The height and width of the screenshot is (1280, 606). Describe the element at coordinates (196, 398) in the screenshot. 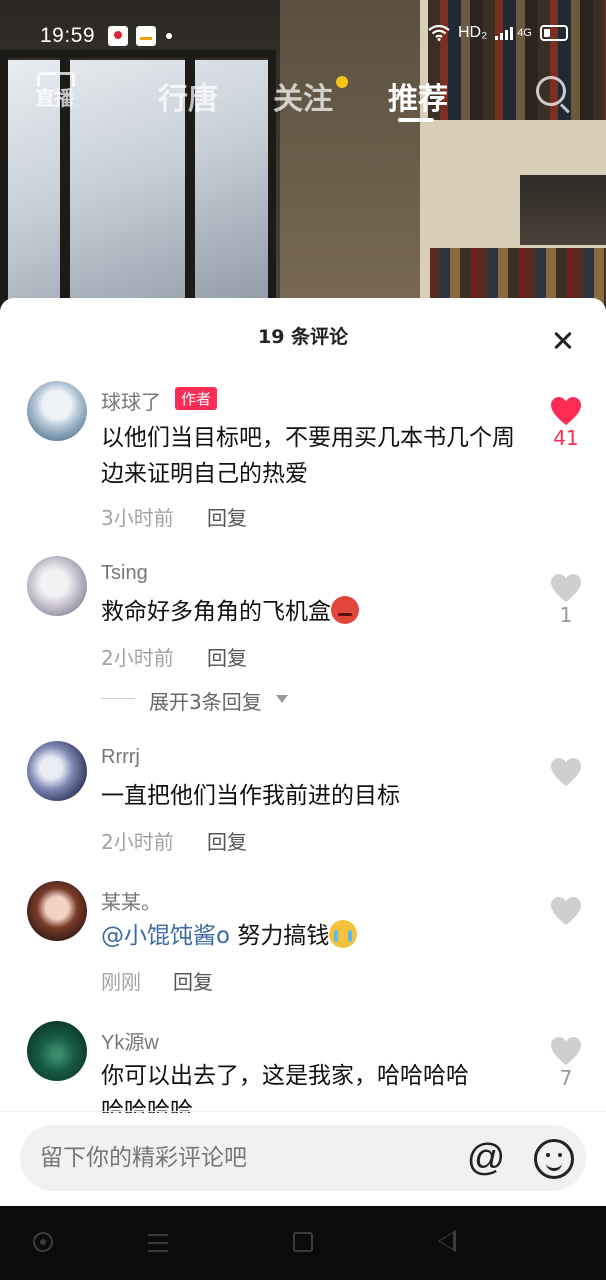

I see `author-badge: 作者` at that location.